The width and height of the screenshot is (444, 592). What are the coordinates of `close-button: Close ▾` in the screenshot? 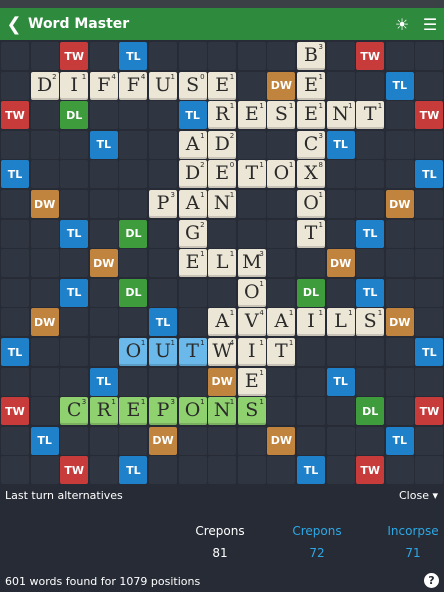 It's located at (418, 495).